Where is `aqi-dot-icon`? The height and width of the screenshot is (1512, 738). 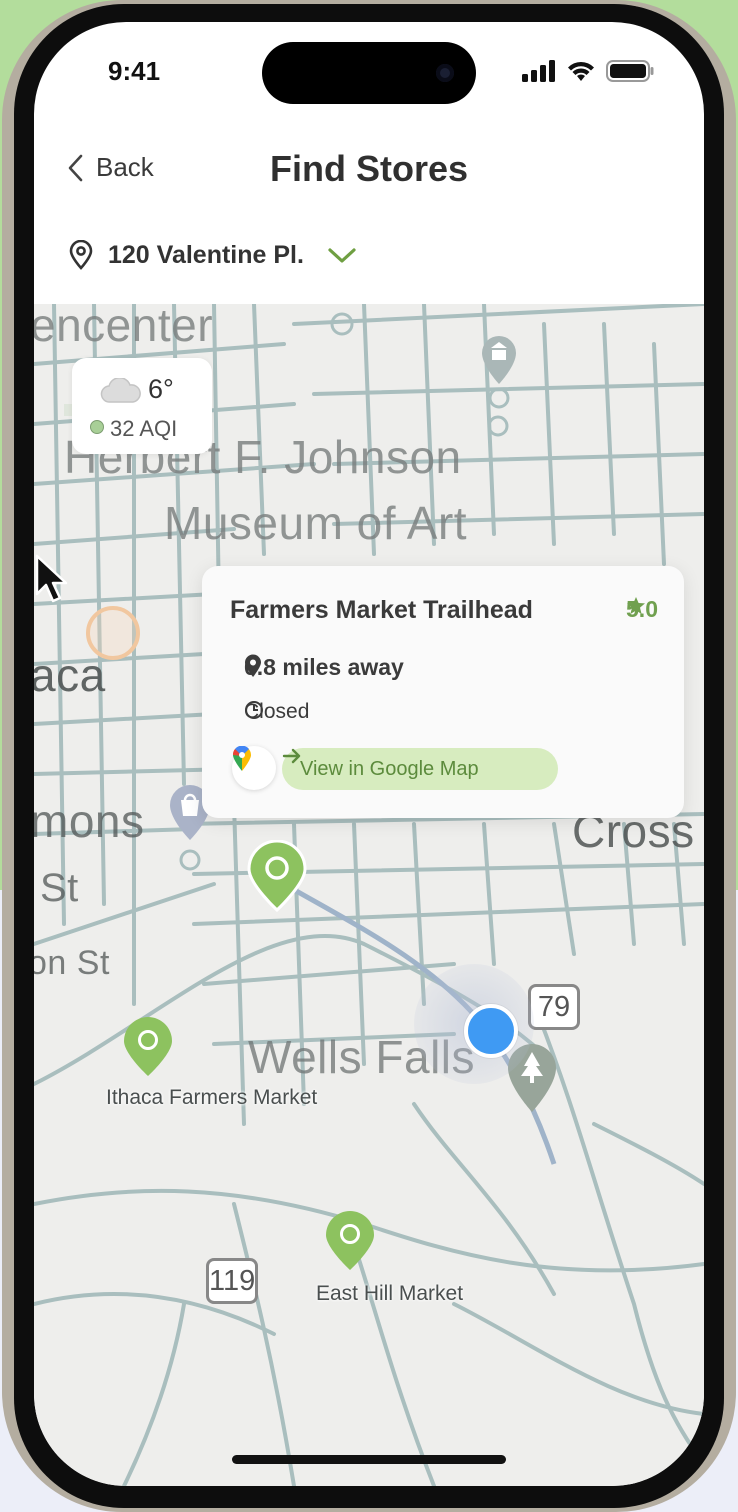 aqi-dot-icon is located at coordinates (97, 427).